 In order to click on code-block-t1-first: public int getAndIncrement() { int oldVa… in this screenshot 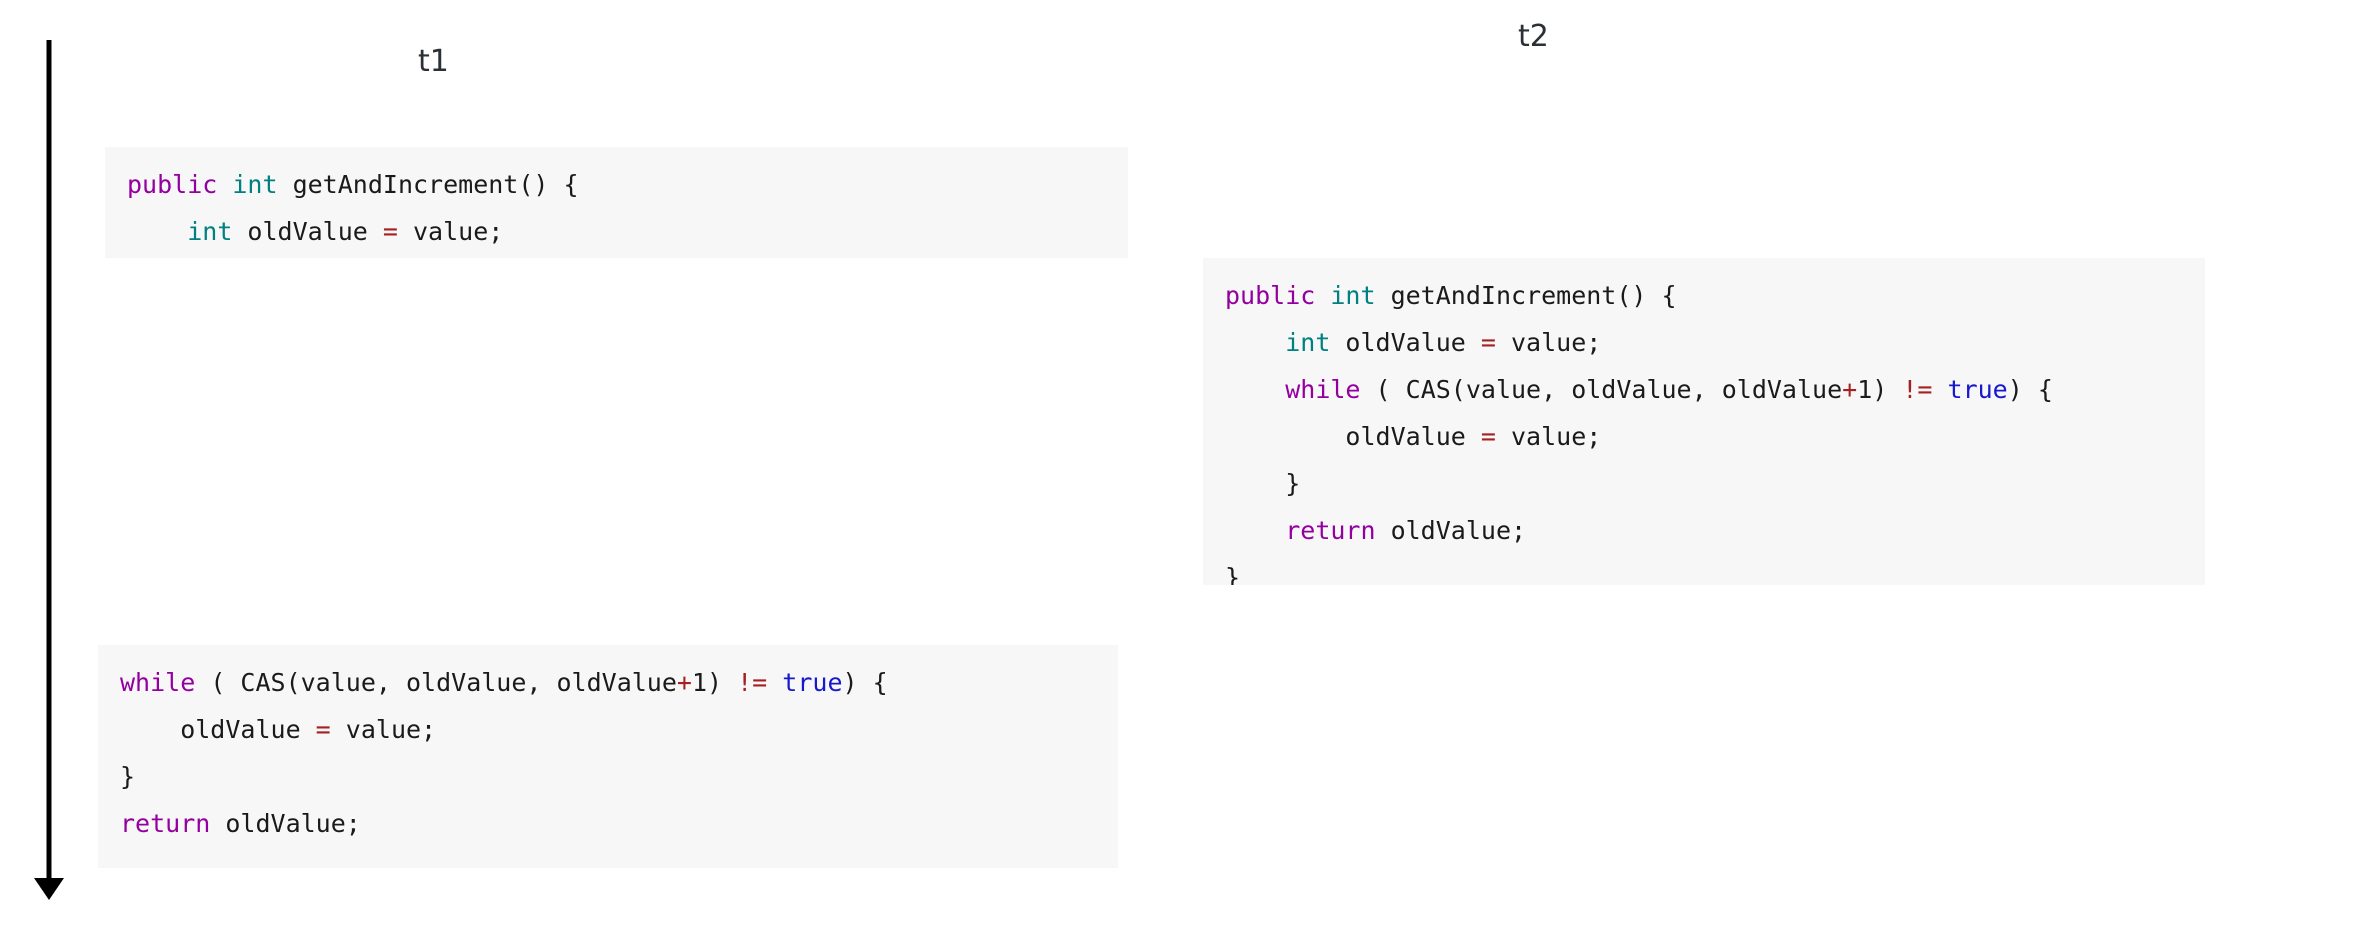, I will do `click(616, 202)`.